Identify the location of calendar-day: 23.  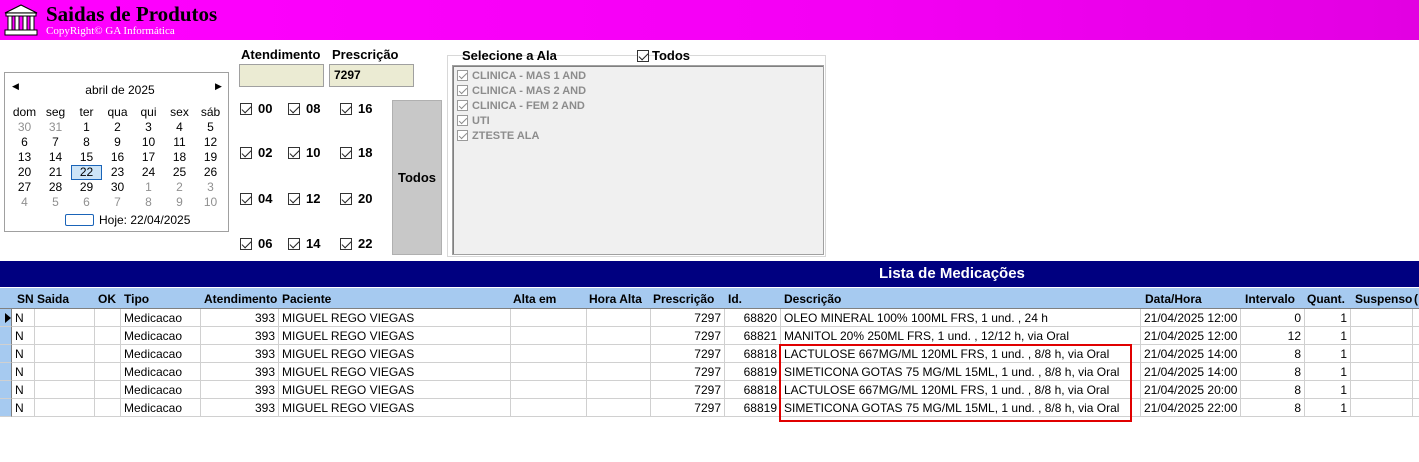
(117, 172).